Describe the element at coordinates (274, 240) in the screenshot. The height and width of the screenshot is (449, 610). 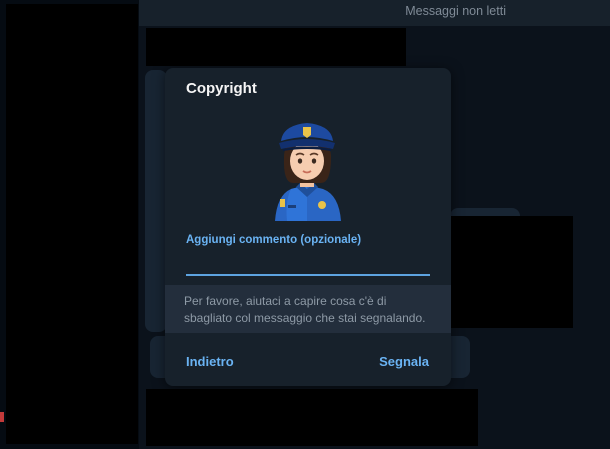
I see `comment-field-label: Aggiungi commento (opzionale)` at that location.